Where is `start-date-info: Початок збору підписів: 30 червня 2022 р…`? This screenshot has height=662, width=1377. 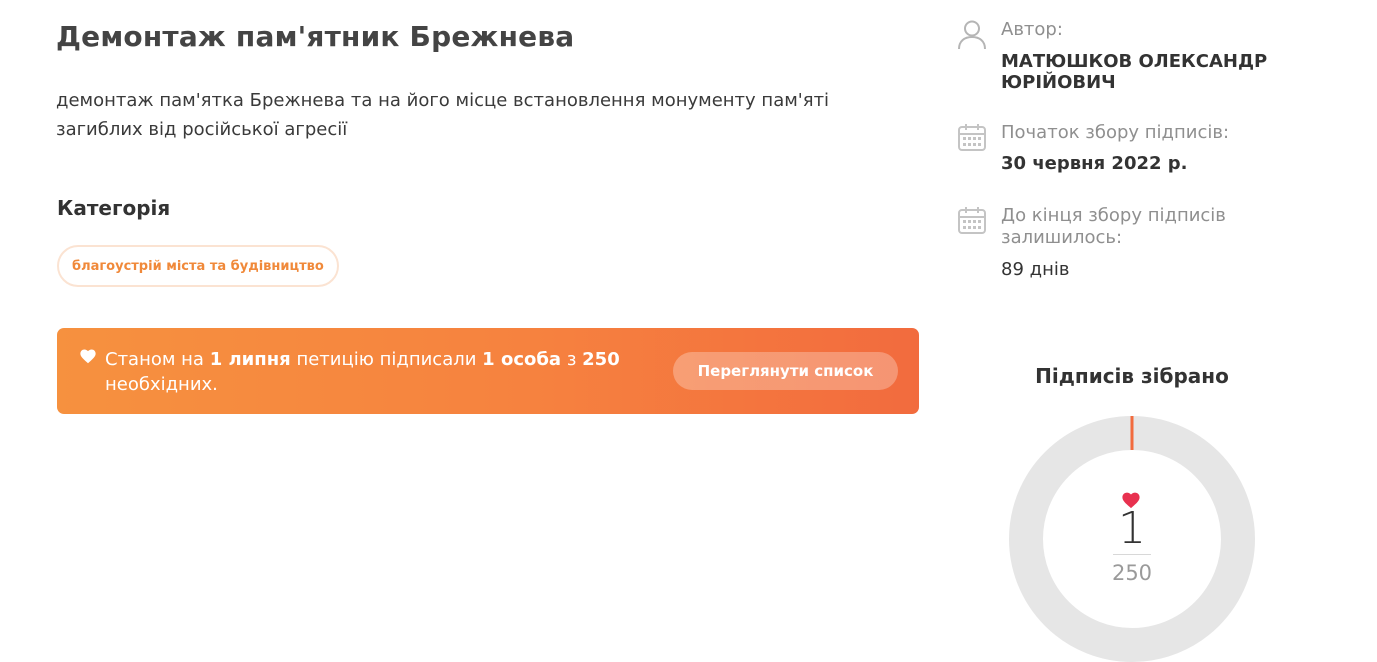 start-date-info: Початок збору підписів: 30 червня 2022 р… is located at coordinates (1157, 152).